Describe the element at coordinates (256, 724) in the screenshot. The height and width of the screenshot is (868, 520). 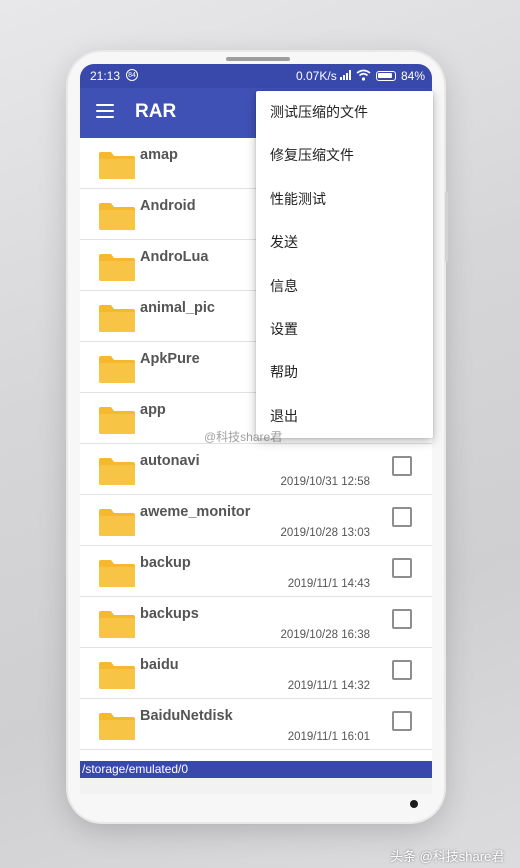
I see `file-row: BaiduNetdisk 2019/11/1 16:01` at that location.